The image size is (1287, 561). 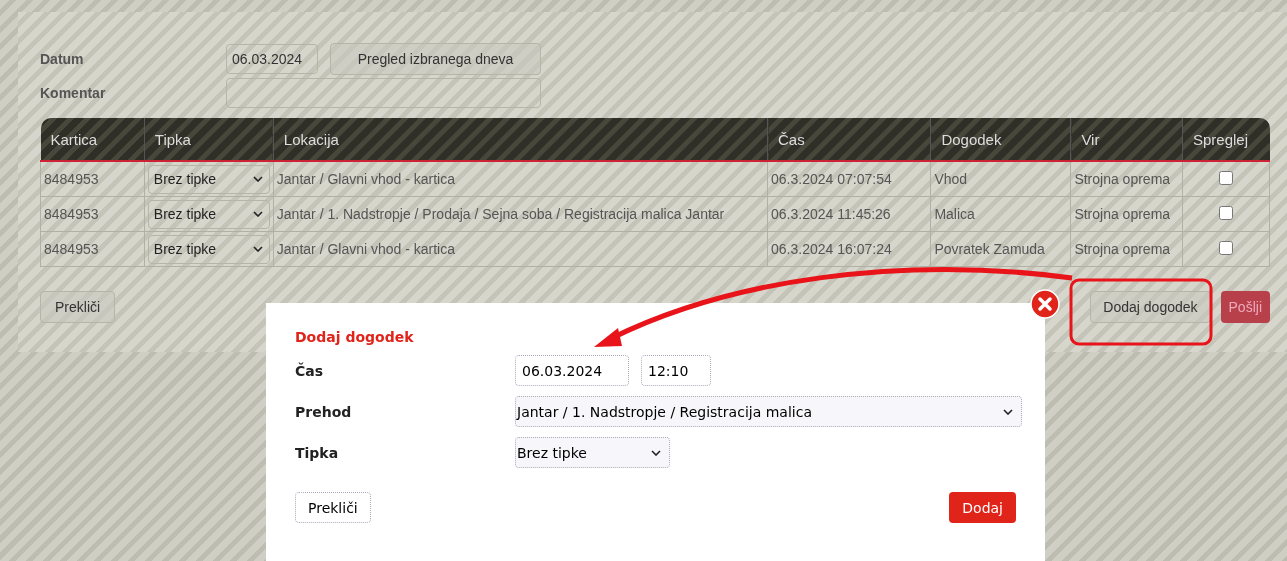 I want to click on field-label: Datum, so click(x=62, y=59).